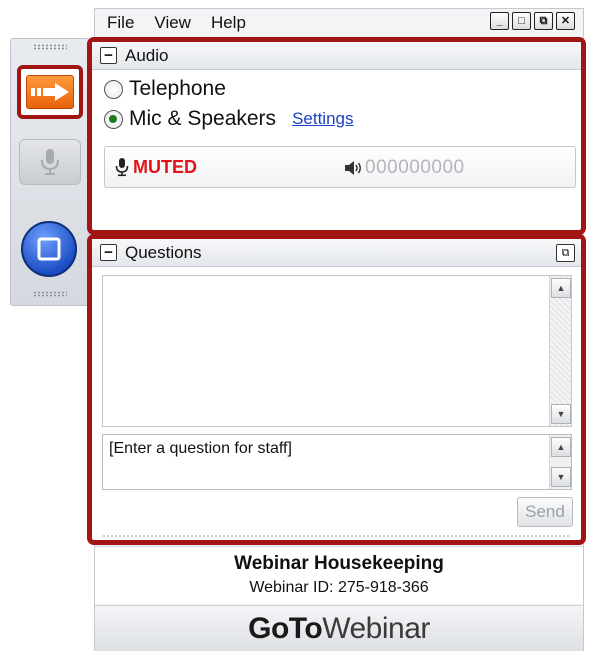 This screenshot has width=592, height=655. I want to click on level-indicator: 000000000, so click(415, 167).